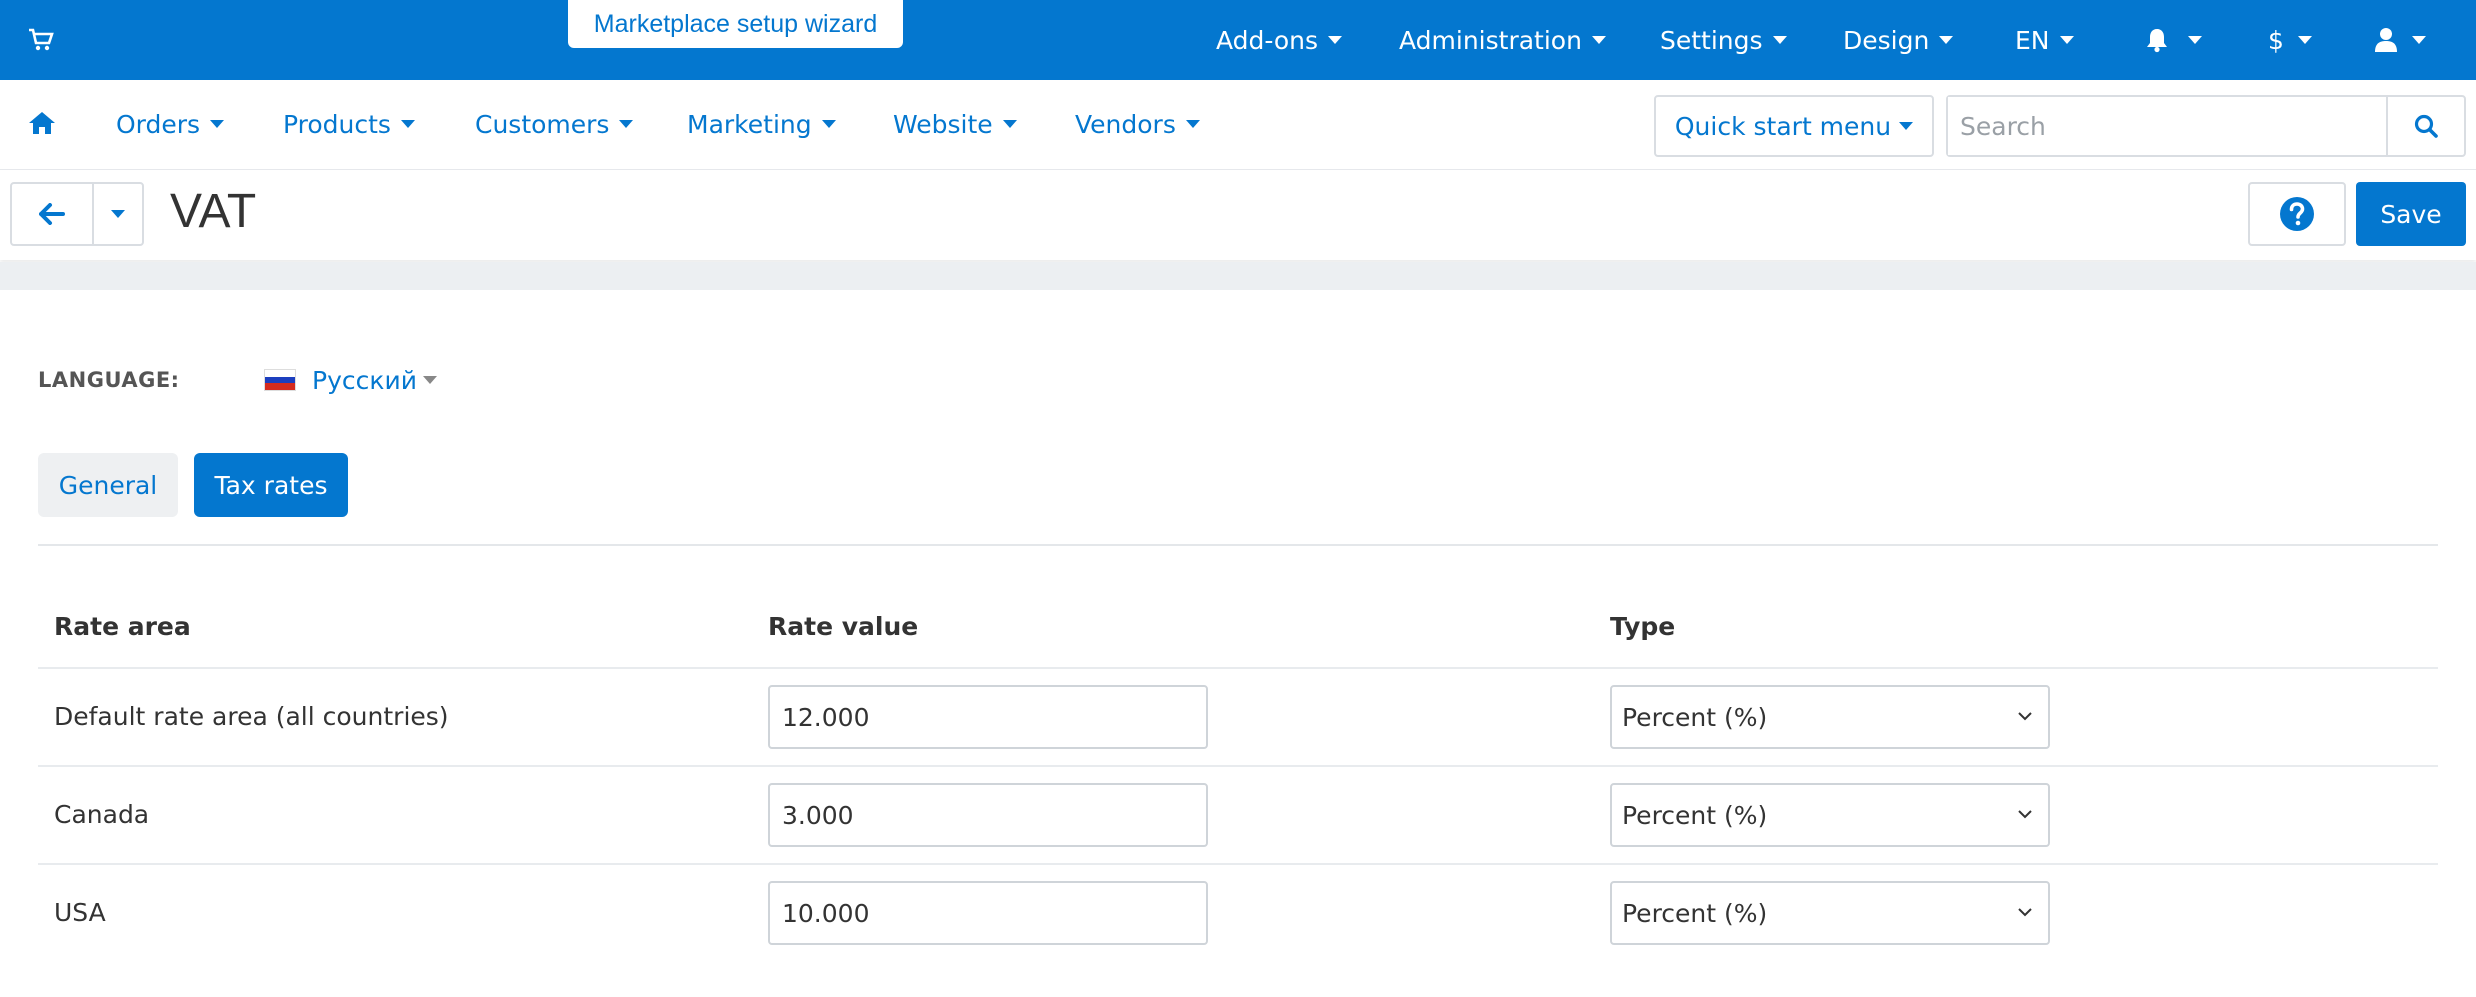 The image size is (2476, 997). I want to click on question-icon, so click(2297, 214).